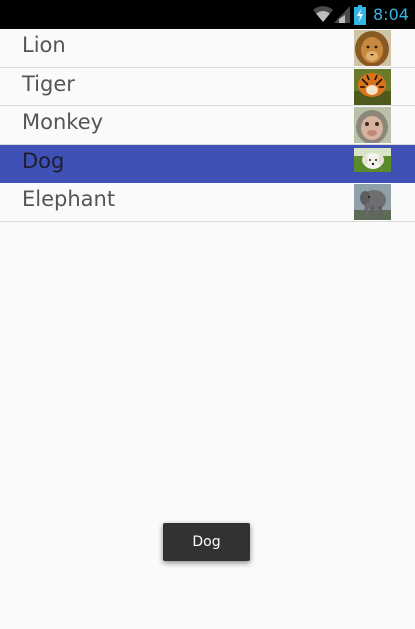 The image size is (415, 629). I want to click on status-clock: 8:04, so click(391, 14).